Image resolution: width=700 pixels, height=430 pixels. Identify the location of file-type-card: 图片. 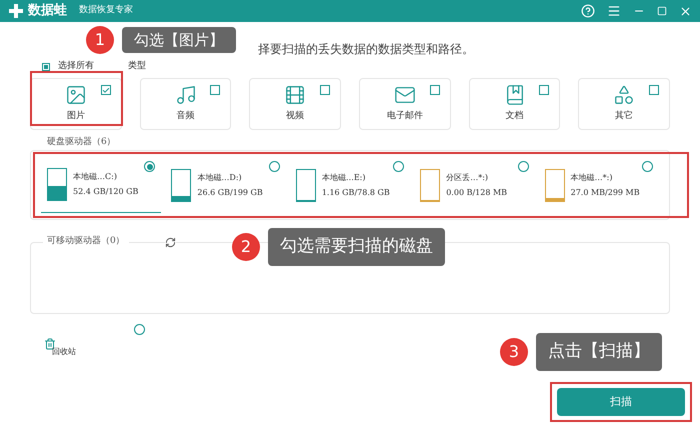
(76, 104).